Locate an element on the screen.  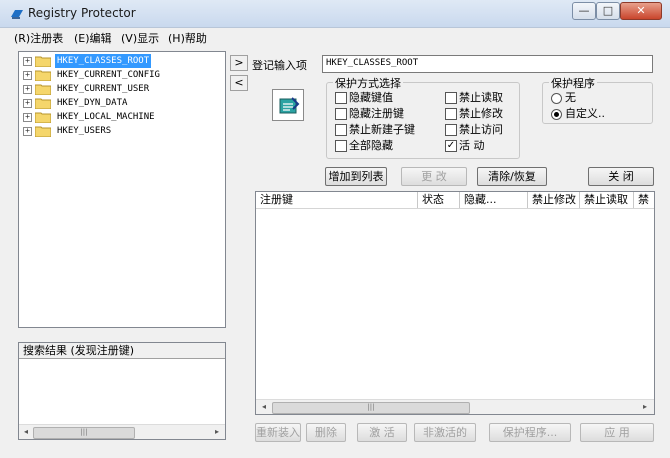
column-header: 禁止读取 is located at coordinates (607, 200).